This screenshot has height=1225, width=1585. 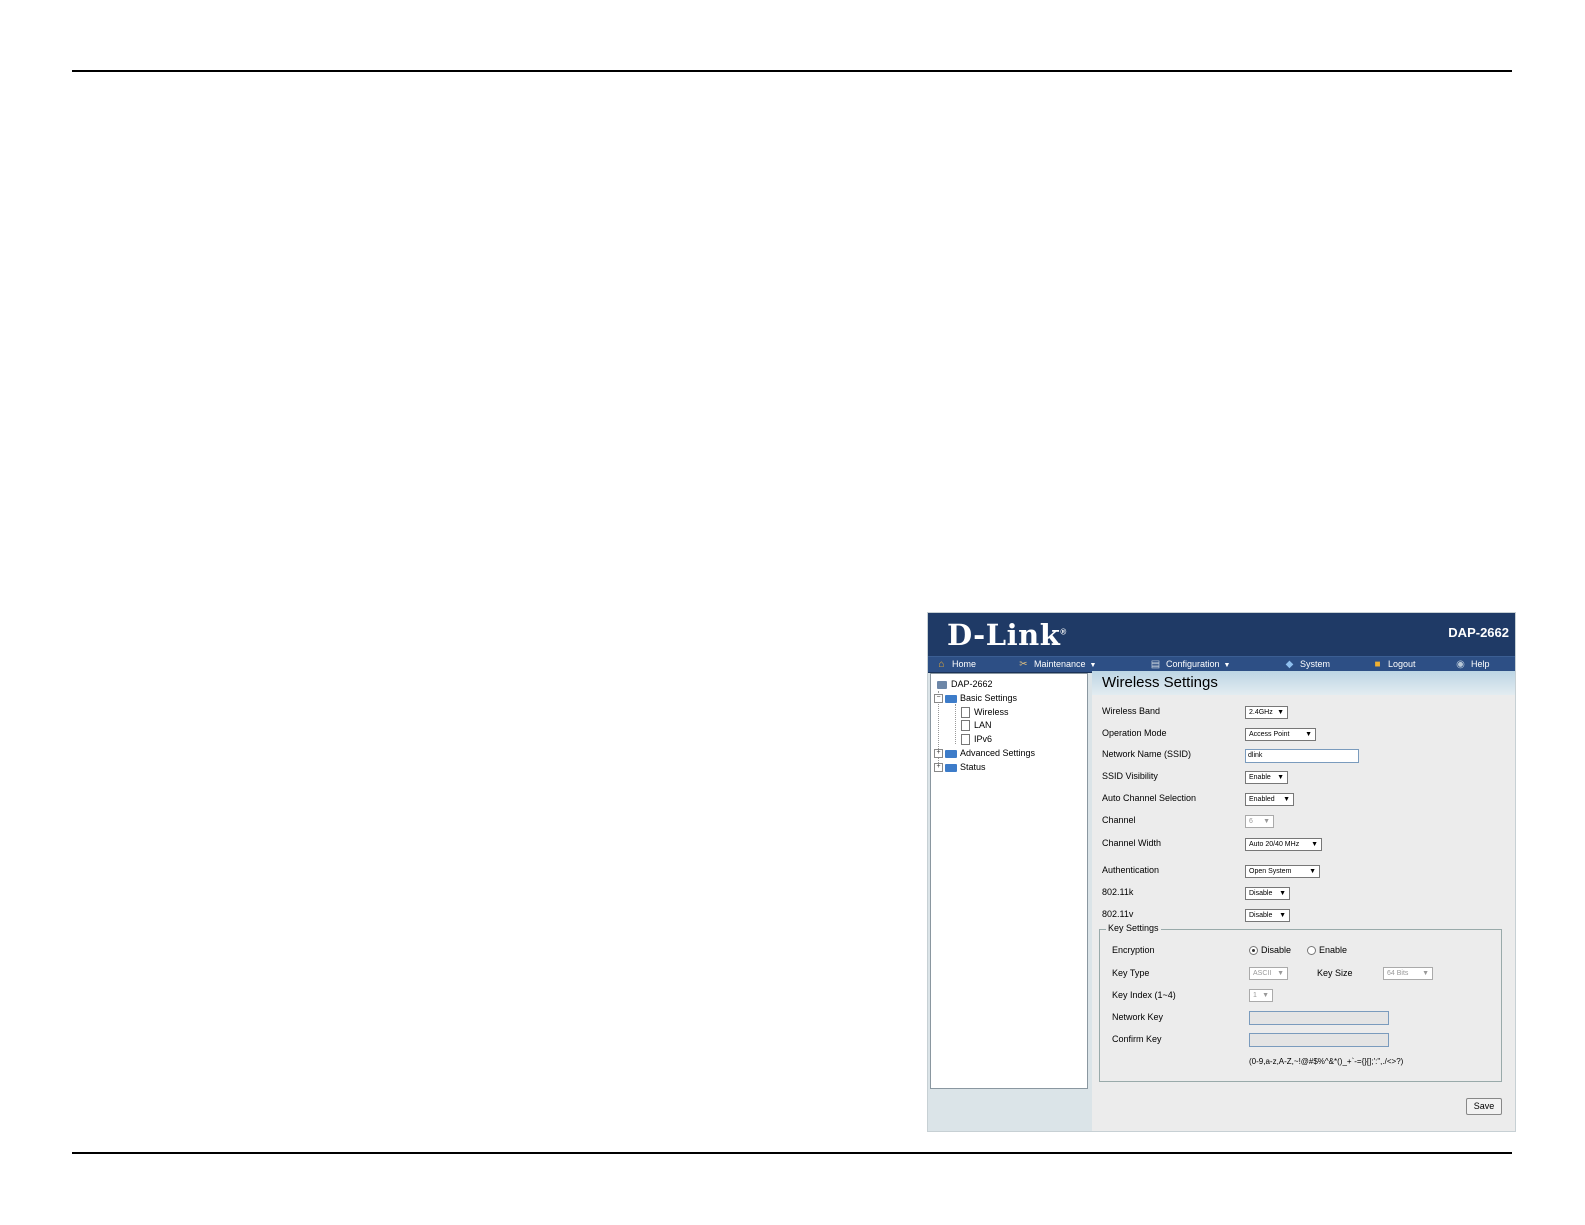 What do you see at coordinates (1472, 664) in the screenshot?
I see `menu-help: ◉ Help` at bounding box center [1472, 664].